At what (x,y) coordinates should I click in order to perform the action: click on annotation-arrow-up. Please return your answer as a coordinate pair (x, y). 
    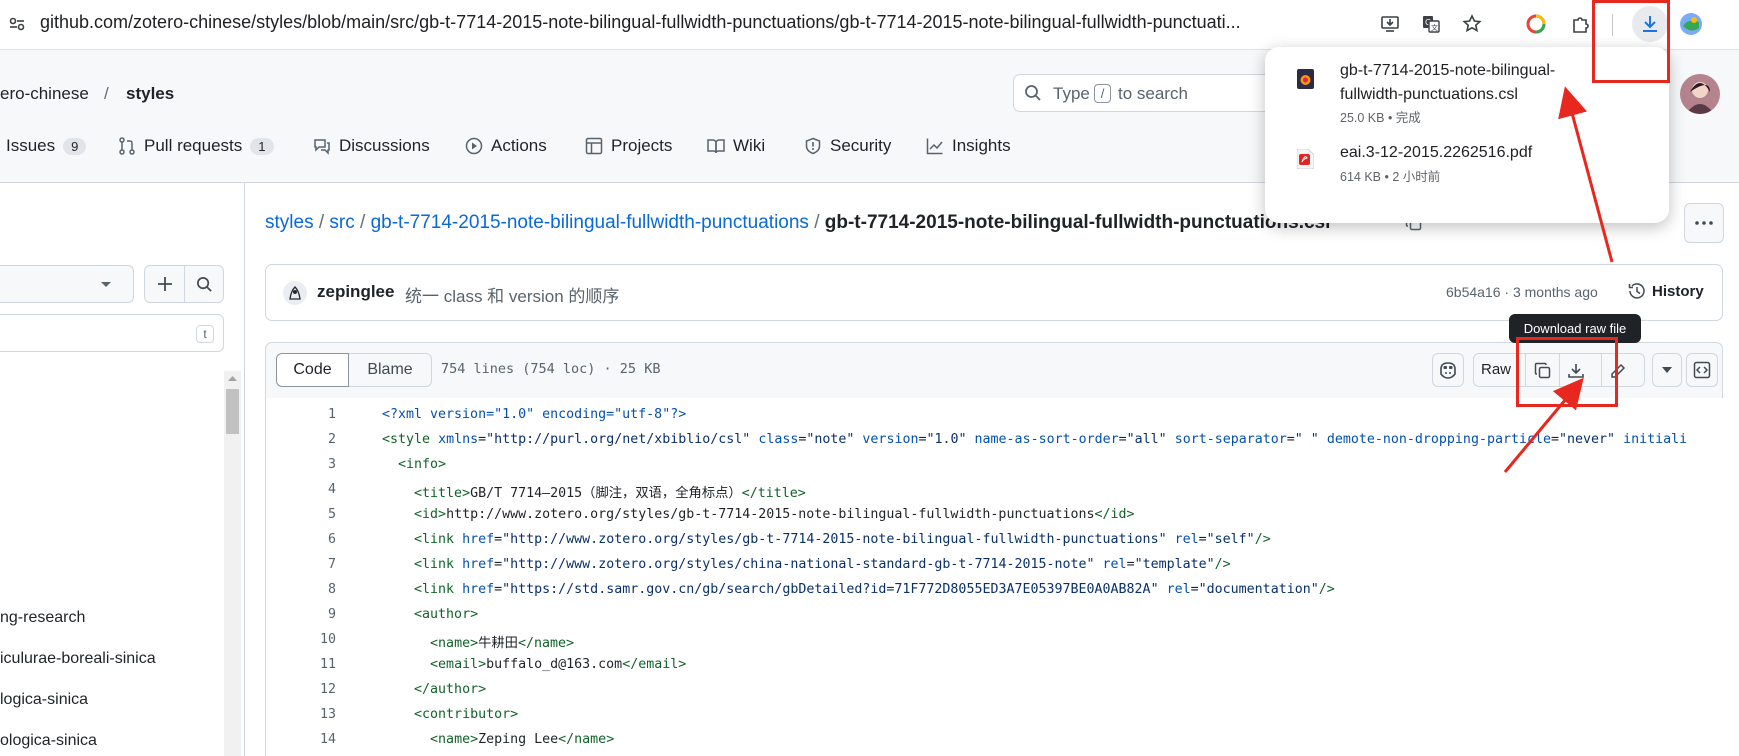
    Looking at the image, I should click on (1586, 174).